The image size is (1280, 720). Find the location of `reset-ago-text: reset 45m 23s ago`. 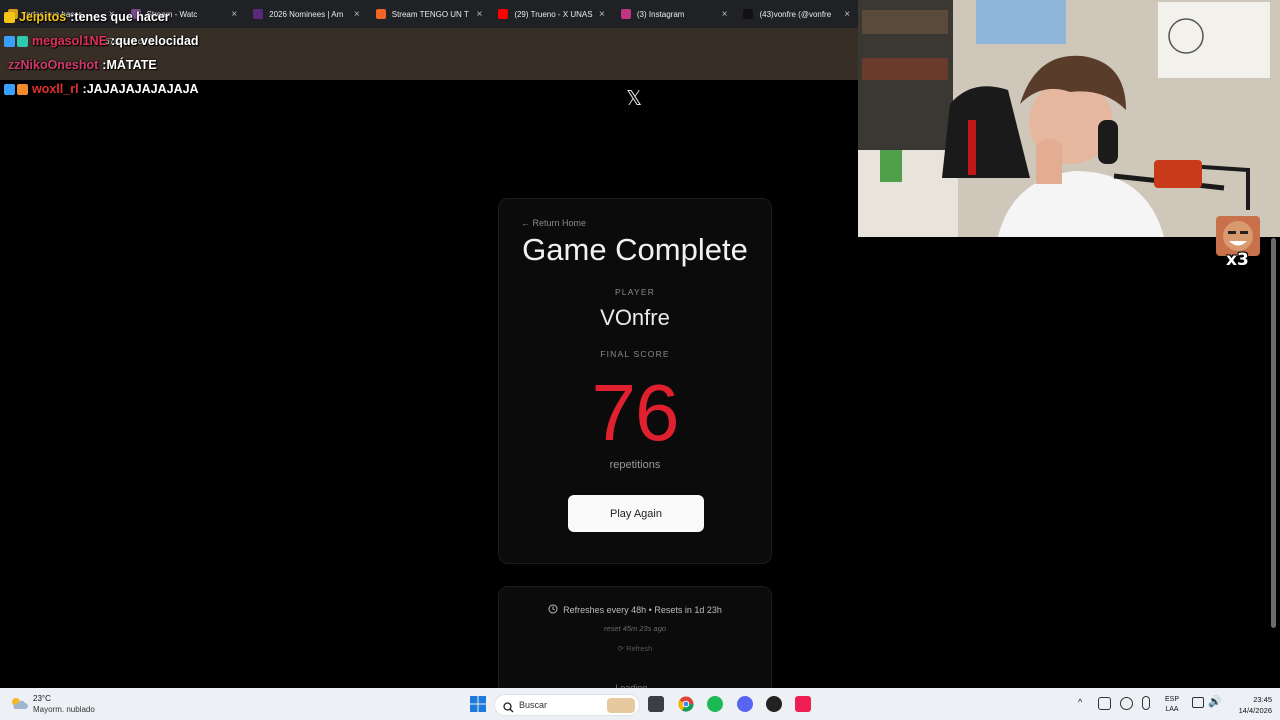

reset-ago-text: reset 45m 23s ago is located at coordinates (635, 628).